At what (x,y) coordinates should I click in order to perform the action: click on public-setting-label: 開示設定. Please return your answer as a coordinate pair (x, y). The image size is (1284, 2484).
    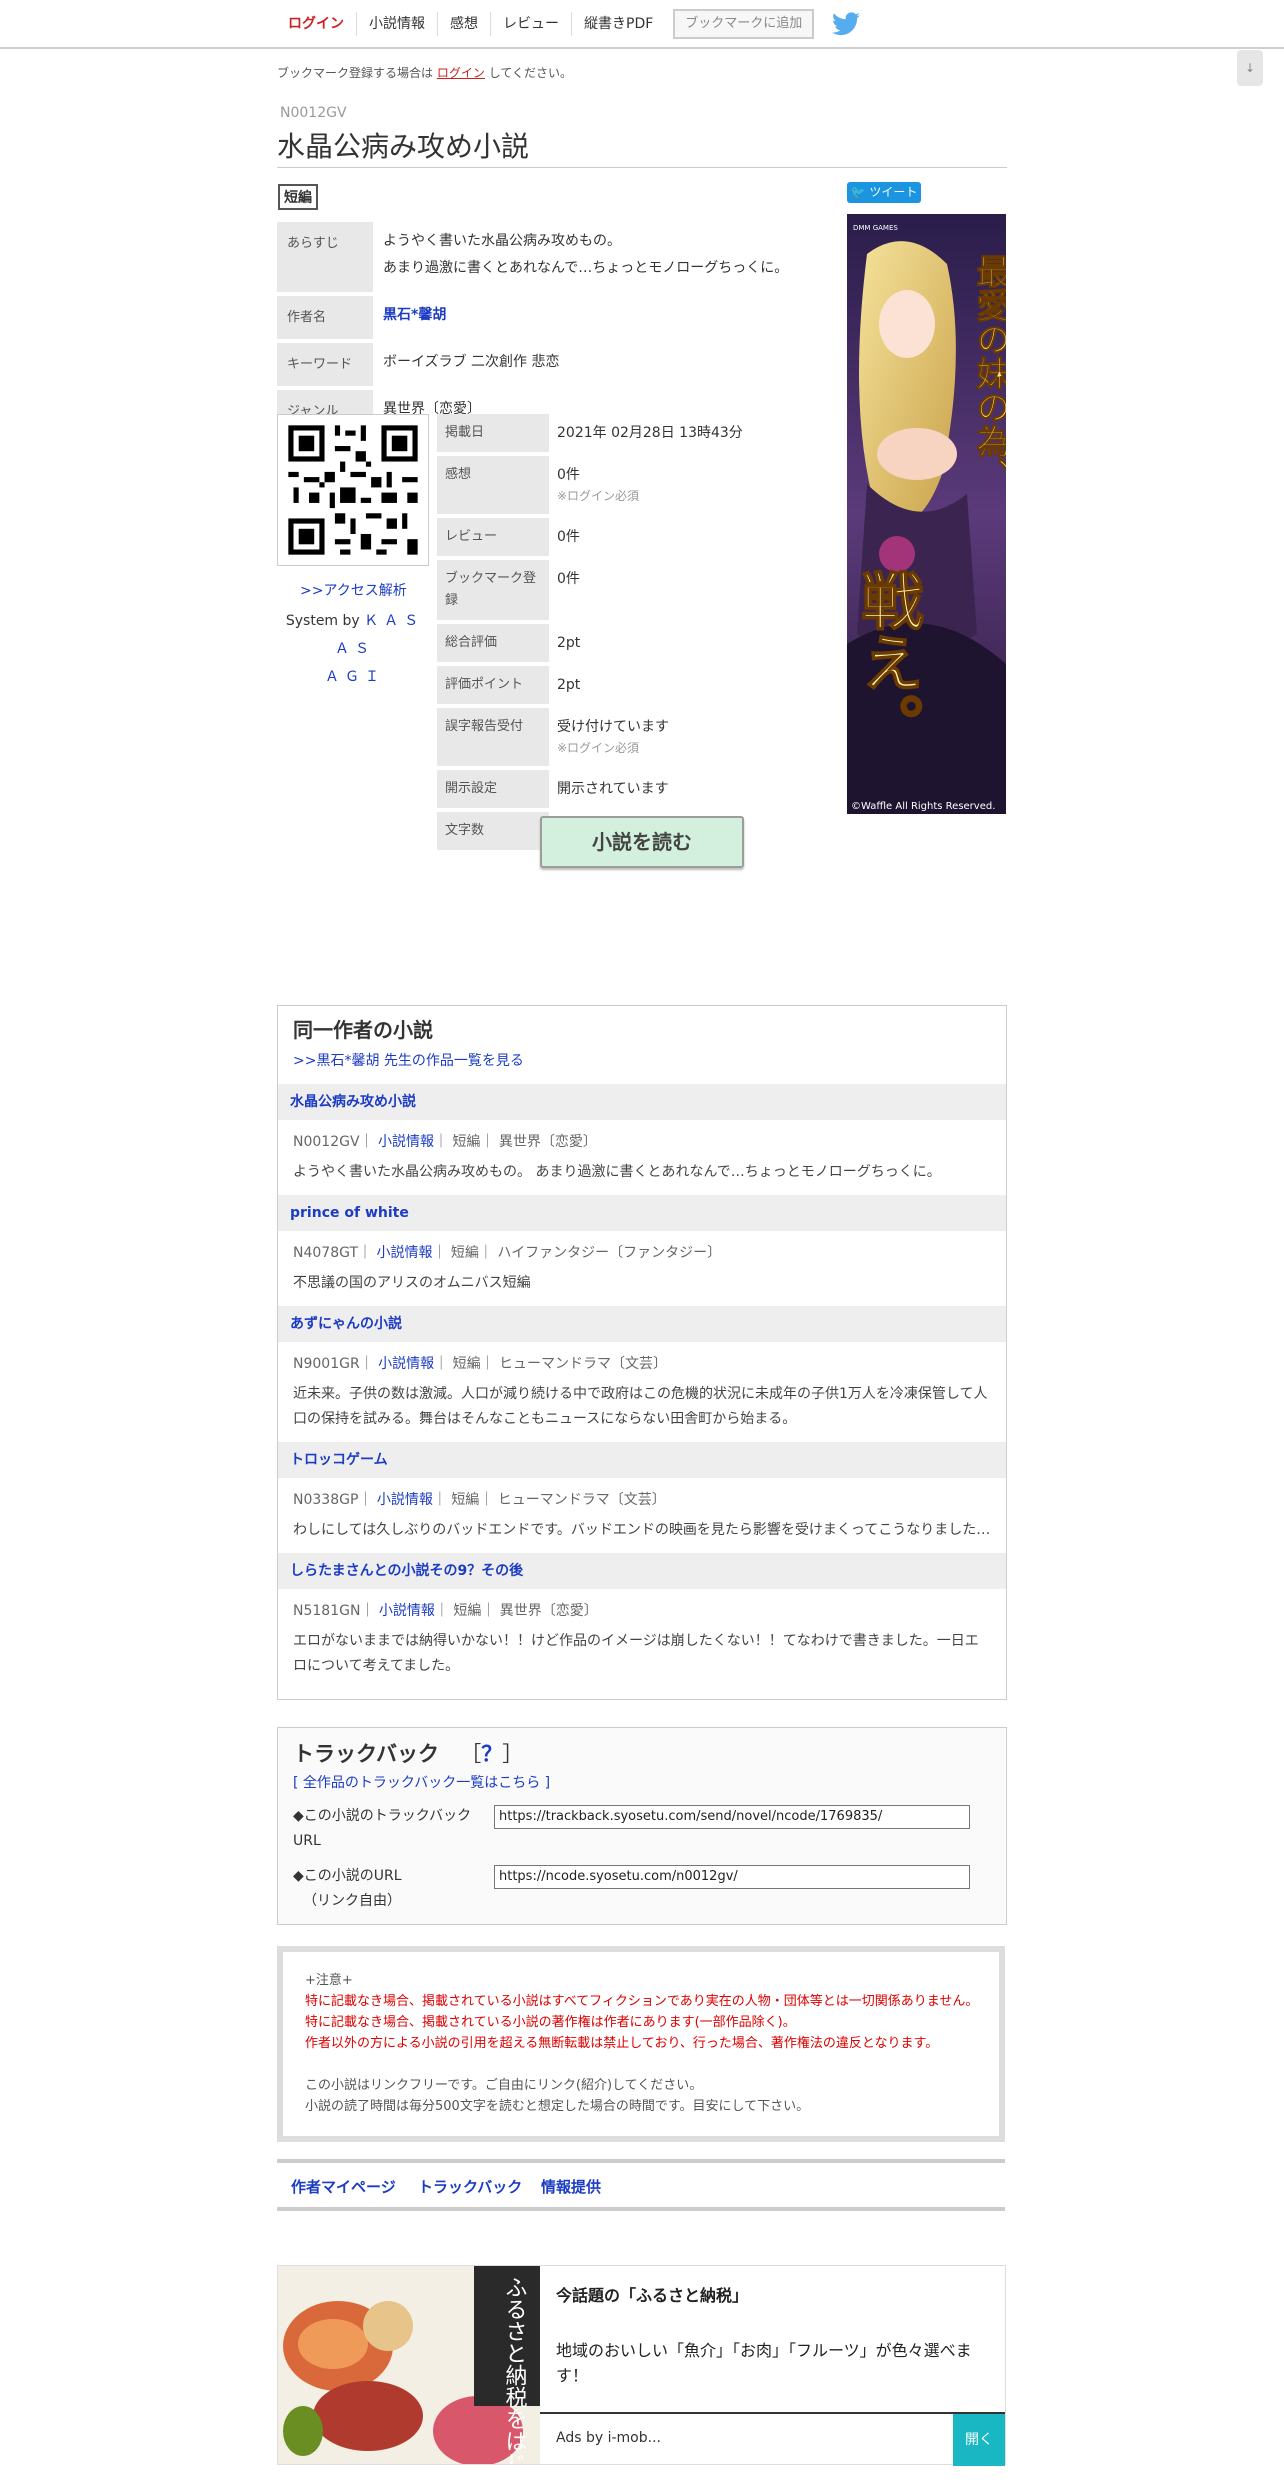
    Looking at the image, I should click on (493, 789).